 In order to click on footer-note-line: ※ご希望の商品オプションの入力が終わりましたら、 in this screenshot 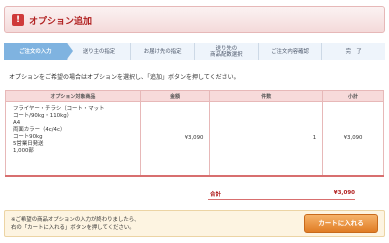, I will do `click(75, 220)`.